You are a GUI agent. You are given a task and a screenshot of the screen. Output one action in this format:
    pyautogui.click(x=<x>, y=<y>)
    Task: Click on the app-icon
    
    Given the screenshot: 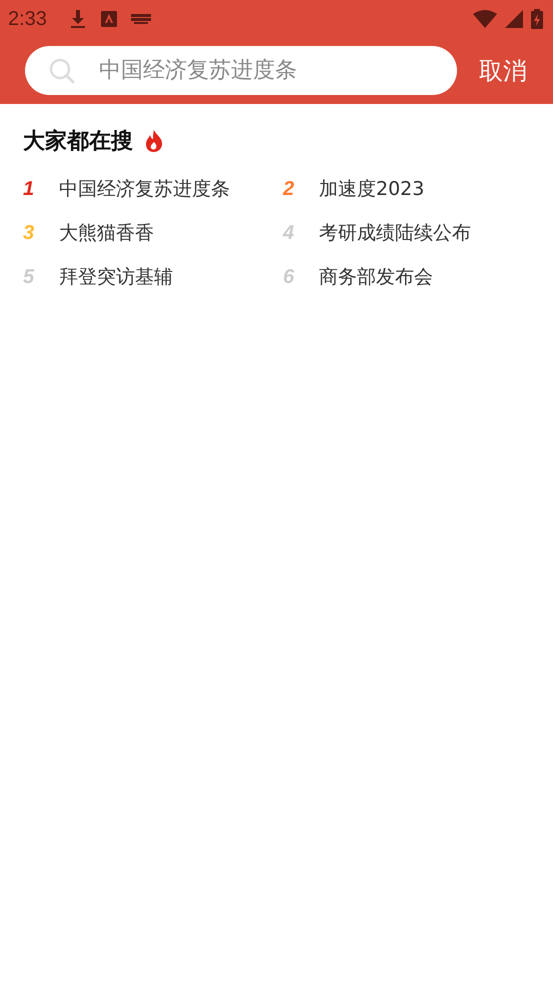 What is the action you would take?
    pyautogui.click(x=108, y=19)
    